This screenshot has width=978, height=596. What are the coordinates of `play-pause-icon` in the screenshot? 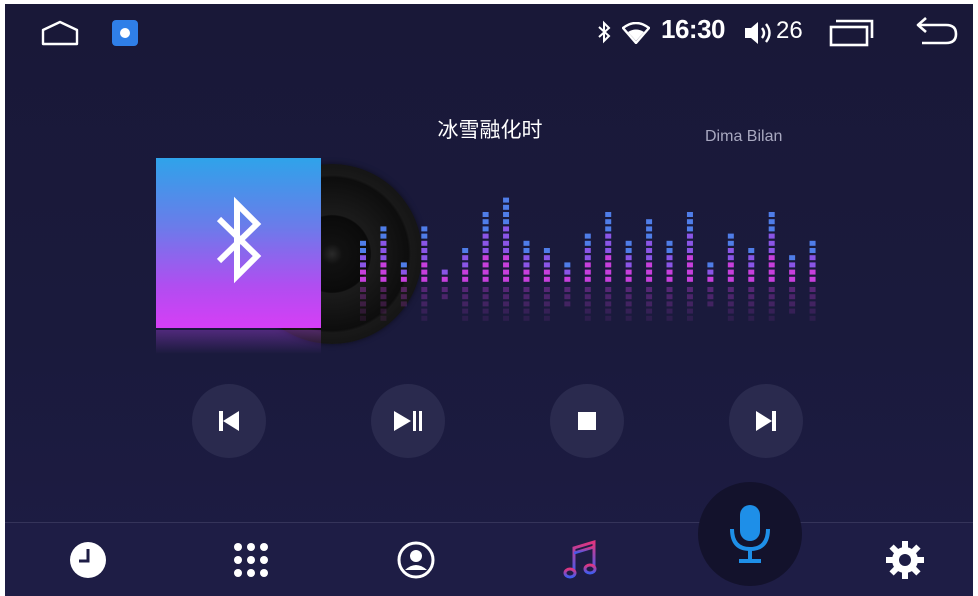 It's located at (408, 421).